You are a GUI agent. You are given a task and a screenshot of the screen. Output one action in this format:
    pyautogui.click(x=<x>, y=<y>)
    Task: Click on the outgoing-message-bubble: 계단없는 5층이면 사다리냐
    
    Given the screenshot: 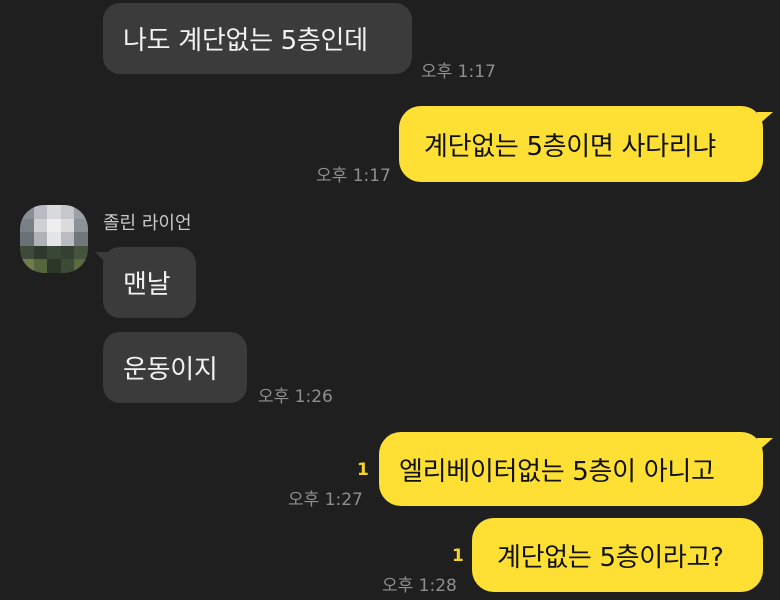 What is the action you would take?
    pyautogui.click(x=581, y=144)
    